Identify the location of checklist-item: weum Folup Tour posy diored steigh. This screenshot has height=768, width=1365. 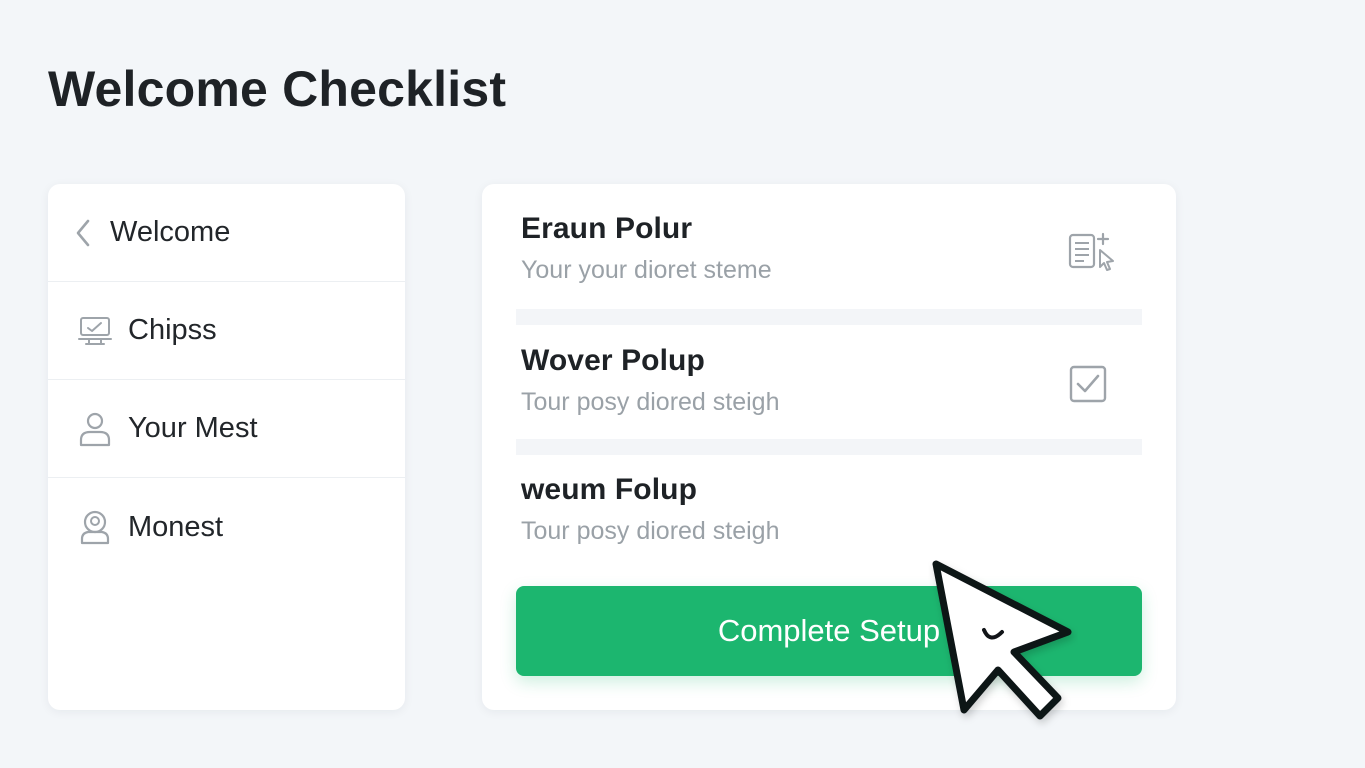
(829, 505).